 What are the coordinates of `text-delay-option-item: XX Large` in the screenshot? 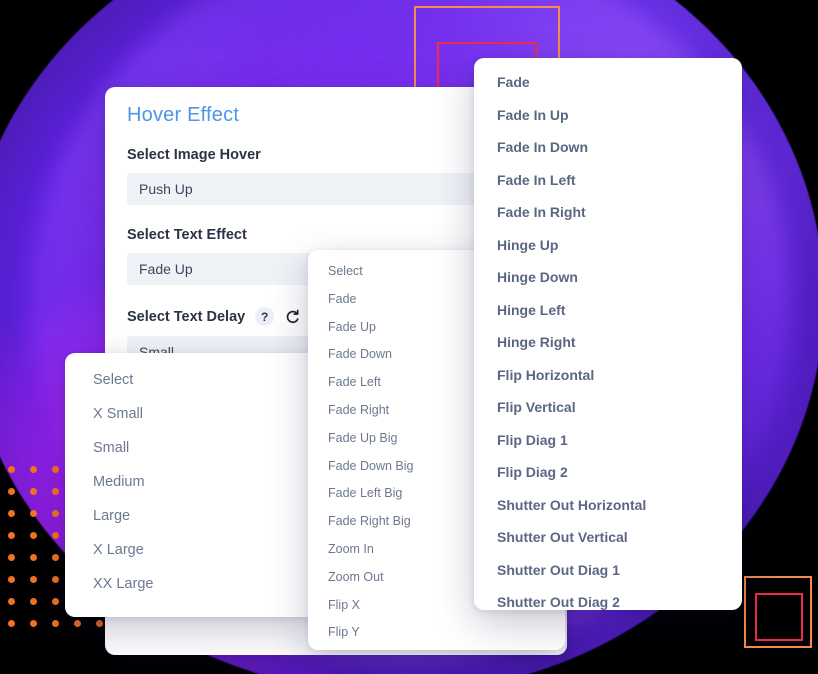 It's located at (191, 584).